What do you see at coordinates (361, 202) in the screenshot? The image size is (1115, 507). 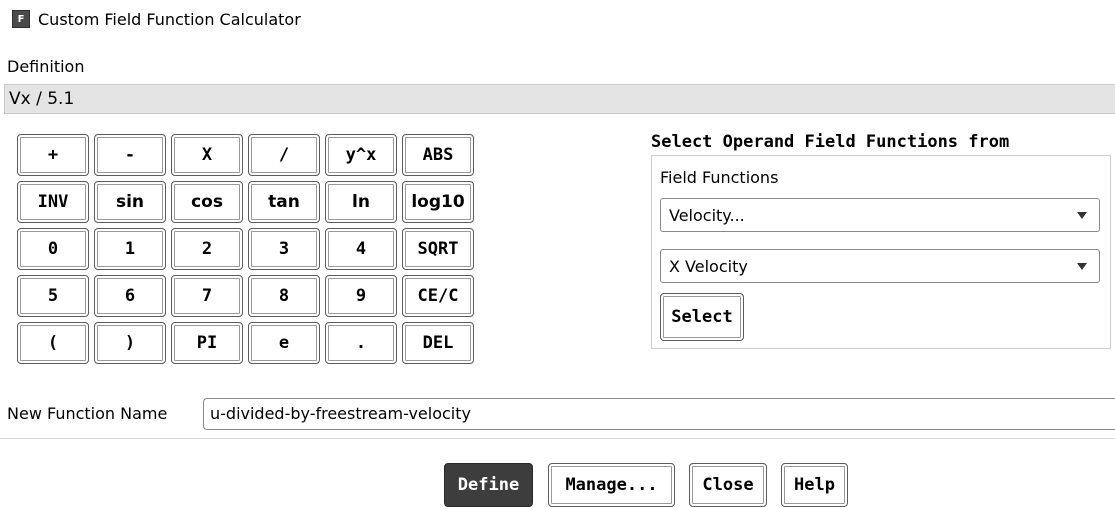 I see `key-ln: ln` at bounding box center [361, 202].